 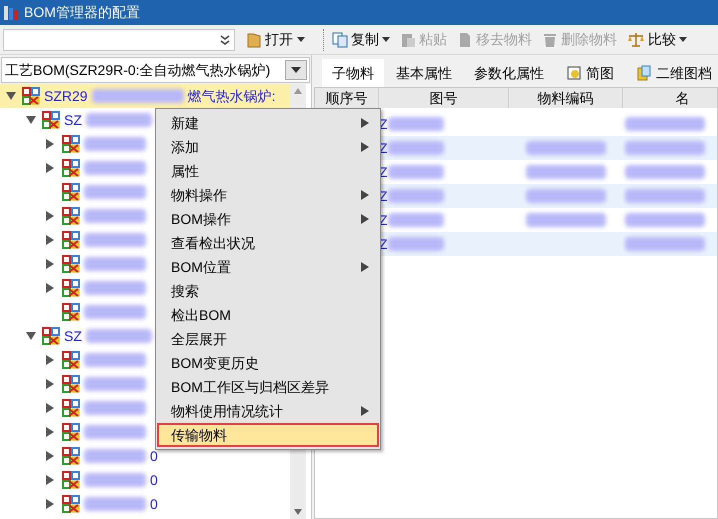 What do you see at coordinates (11, 12) in the screenshot?
I see `app-icon` at bounding box center [11, 12].